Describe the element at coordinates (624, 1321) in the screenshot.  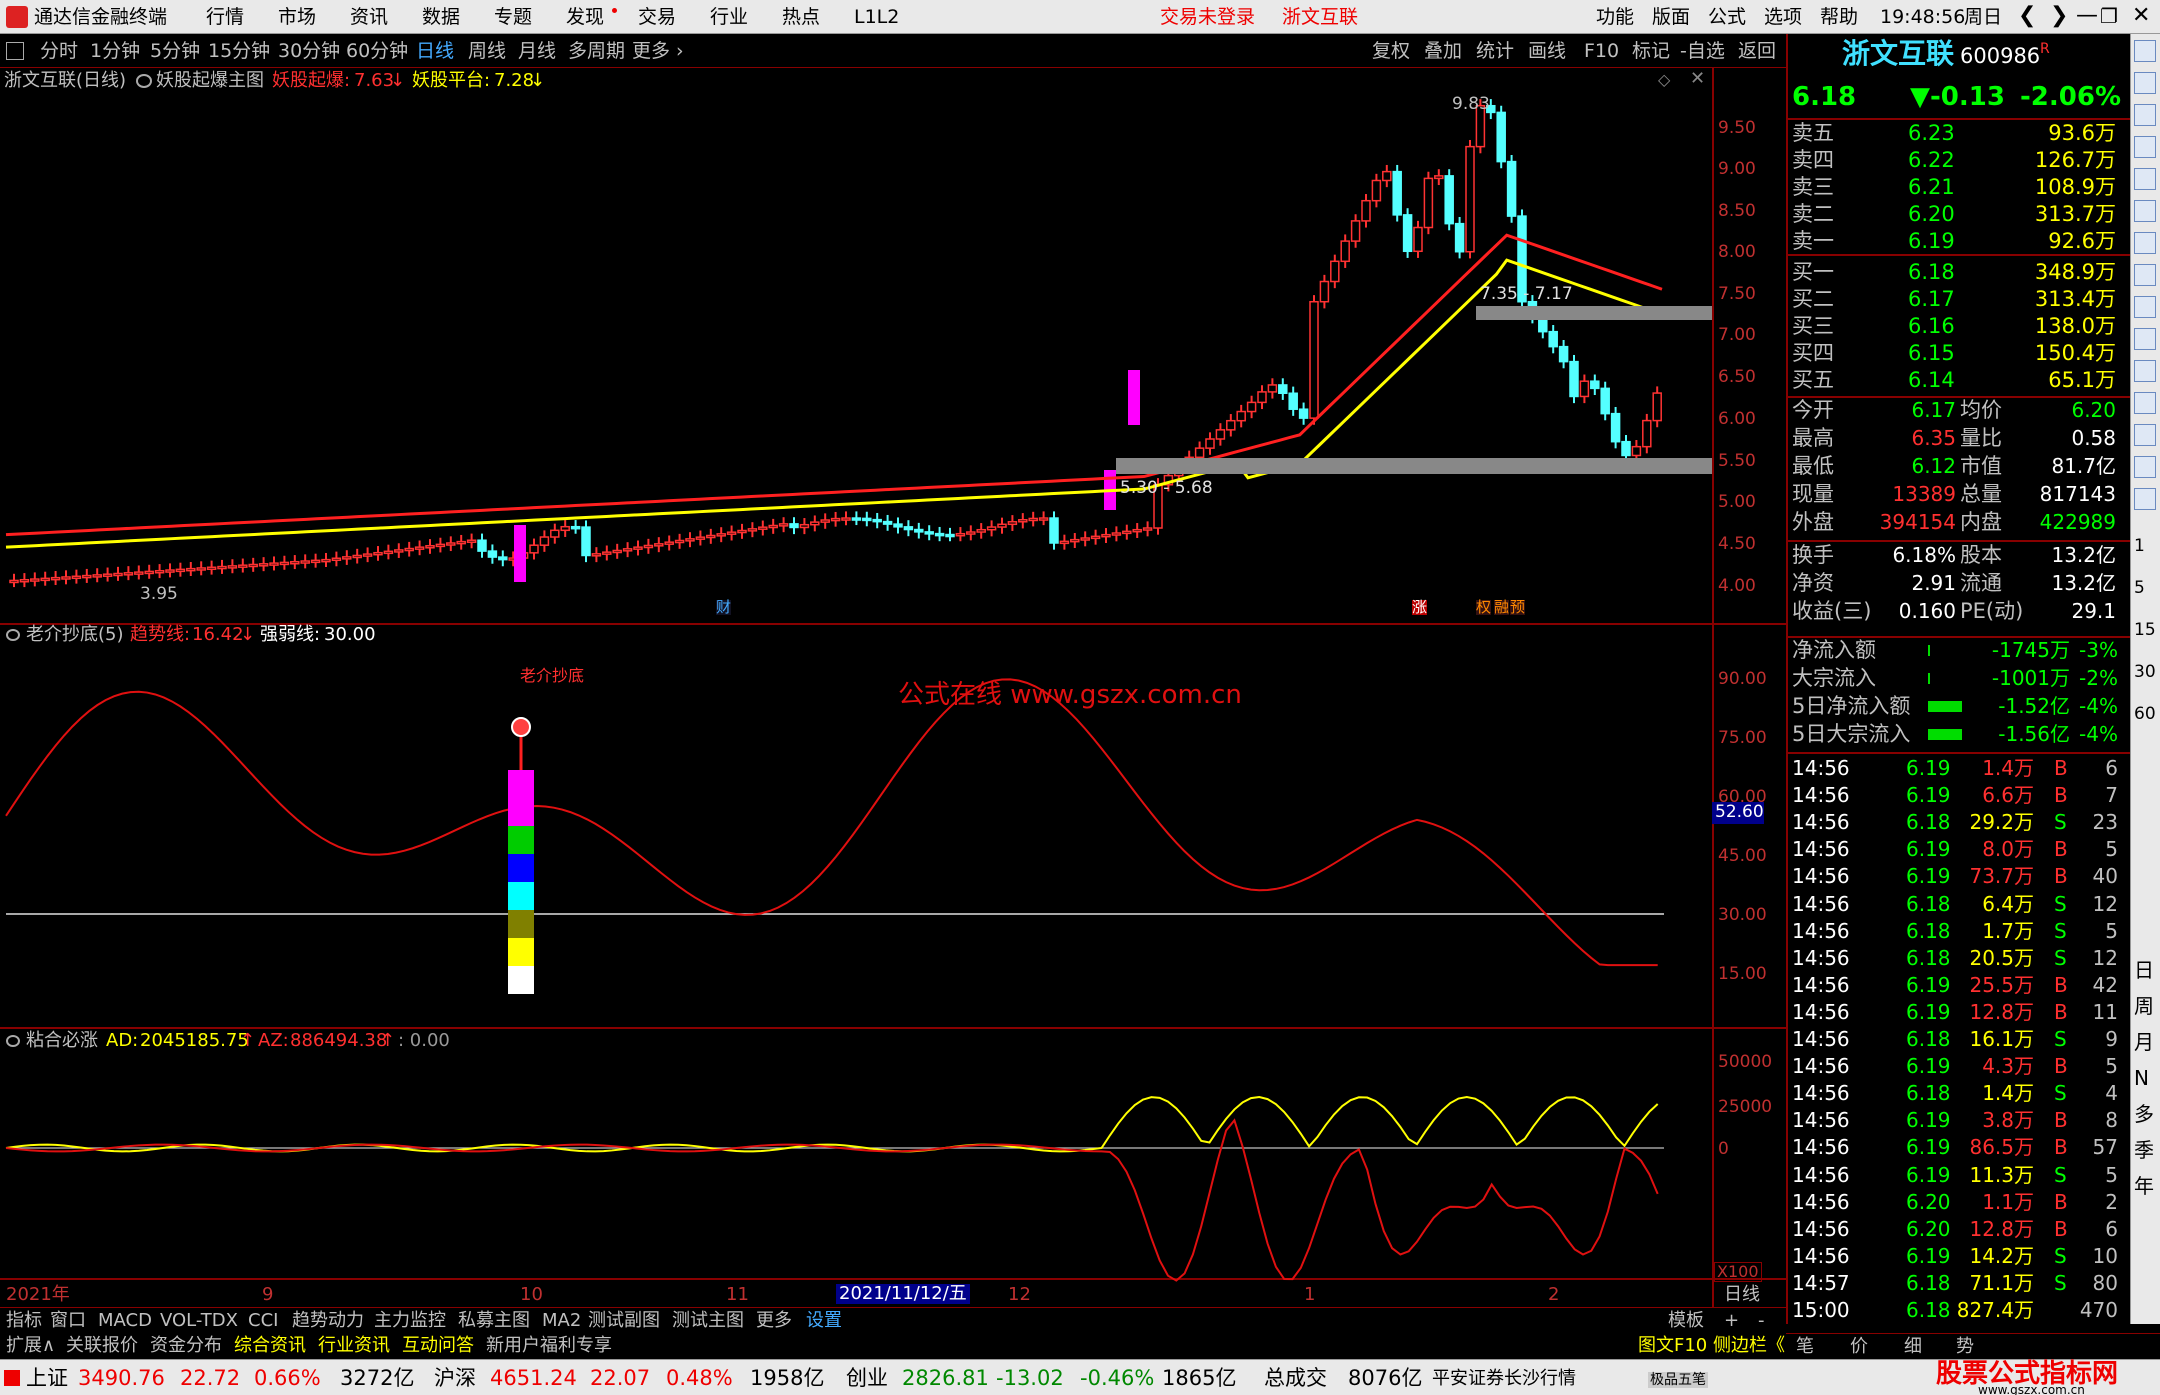
I see `tab-ceshi-fu: 测试副图` at that location.